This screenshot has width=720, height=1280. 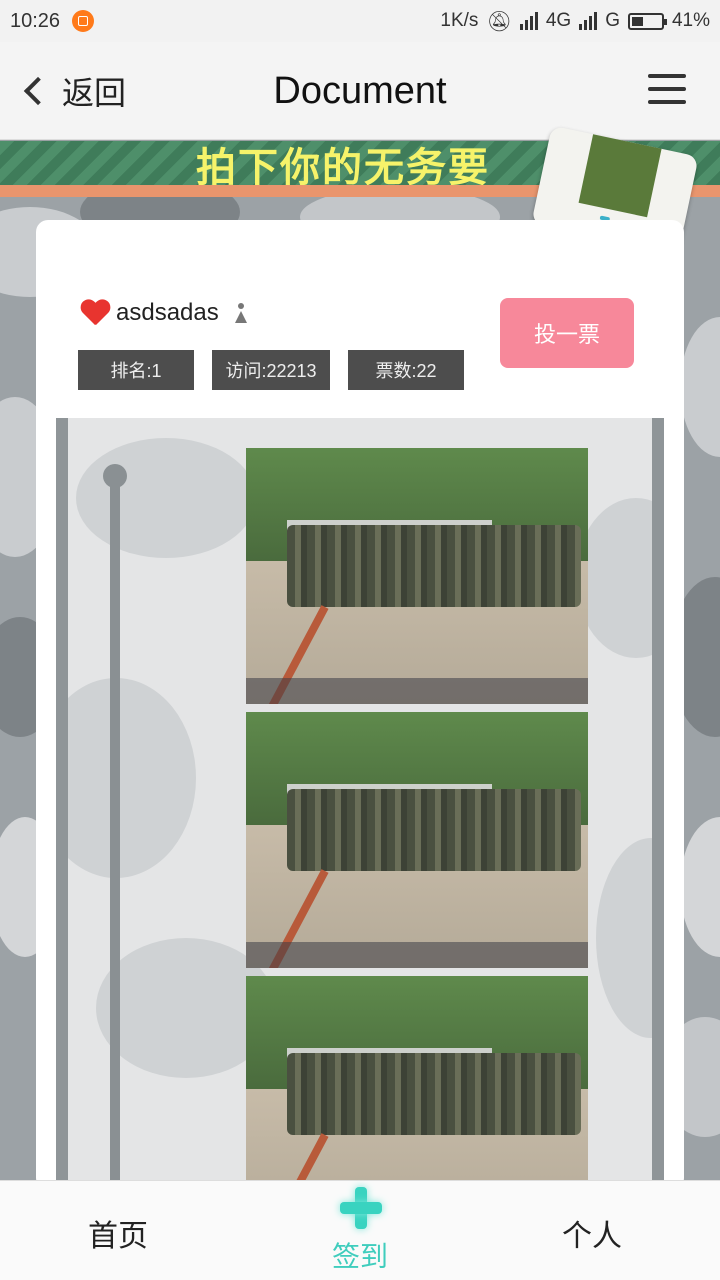 I want to click on battery-icon, so click(x=647, y=21).